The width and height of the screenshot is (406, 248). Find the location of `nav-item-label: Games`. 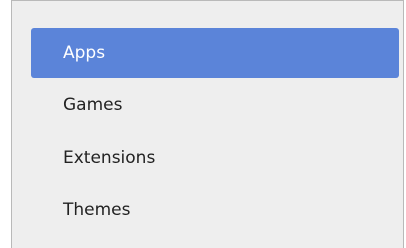

nav-item-label: Games is located at coordinates (93, 105).